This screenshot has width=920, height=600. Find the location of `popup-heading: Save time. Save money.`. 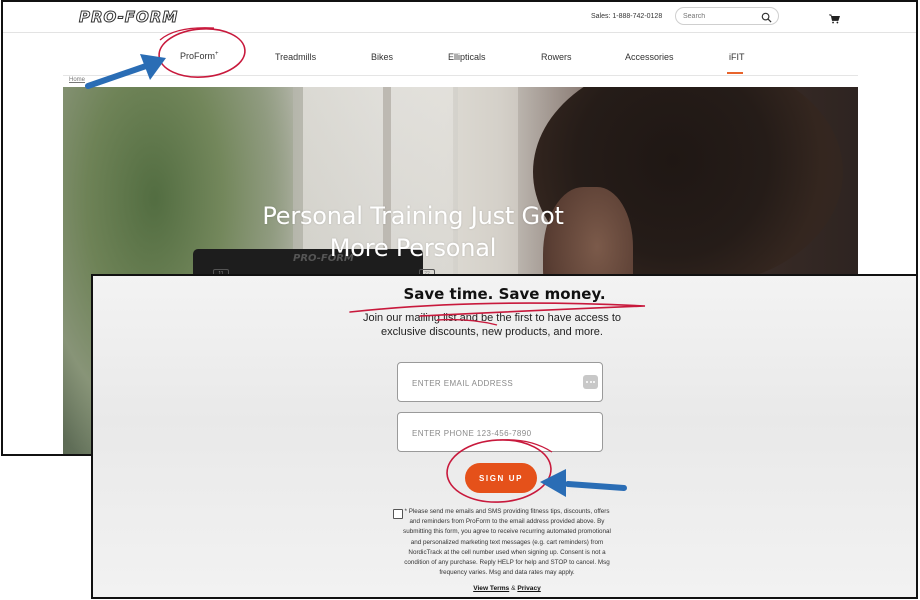

popup-heading: Save time. Save money. is located at coordinates (504, 294).